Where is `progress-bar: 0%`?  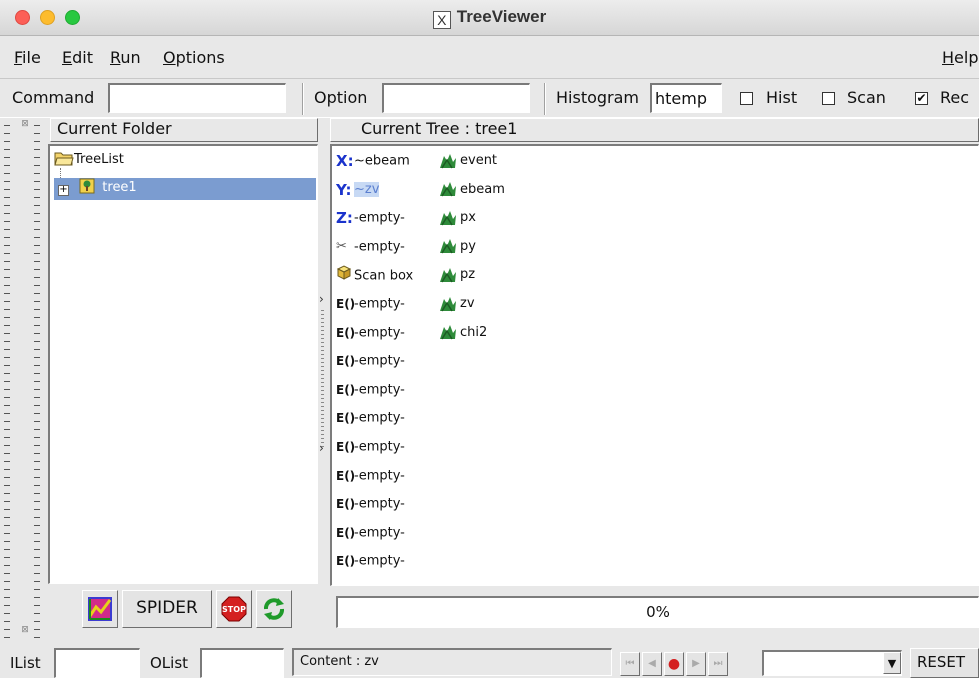 progress-bar: 0% is located at coordinates (657, 612).